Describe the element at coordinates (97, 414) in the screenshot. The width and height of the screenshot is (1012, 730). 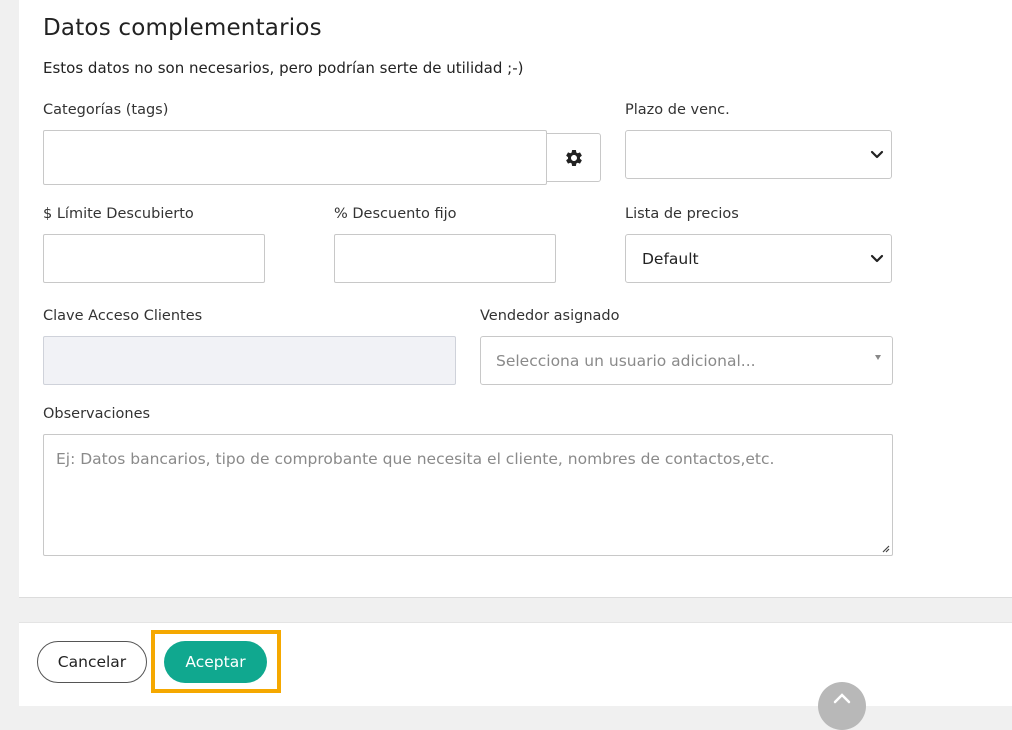
I see `observaciones-label: Observaciones` at that location.